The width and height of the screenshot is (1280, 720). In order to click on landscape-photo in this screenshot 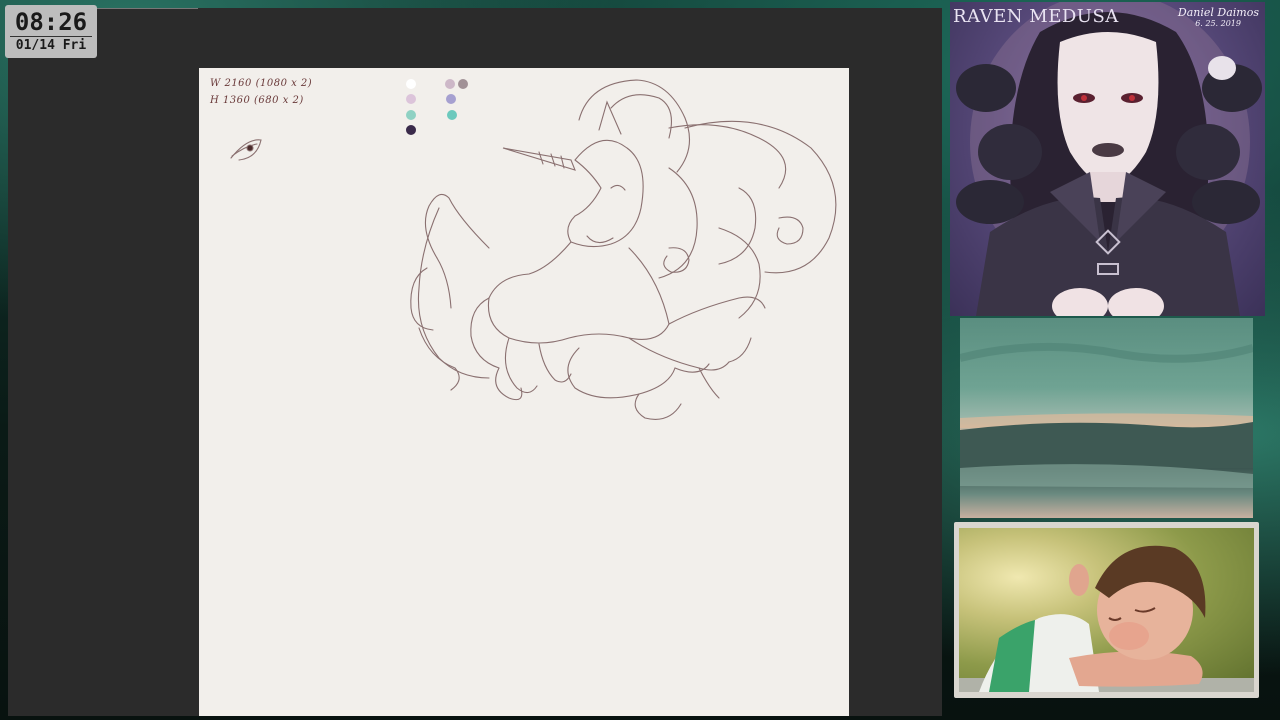, I will do `click(1106, 418)`.